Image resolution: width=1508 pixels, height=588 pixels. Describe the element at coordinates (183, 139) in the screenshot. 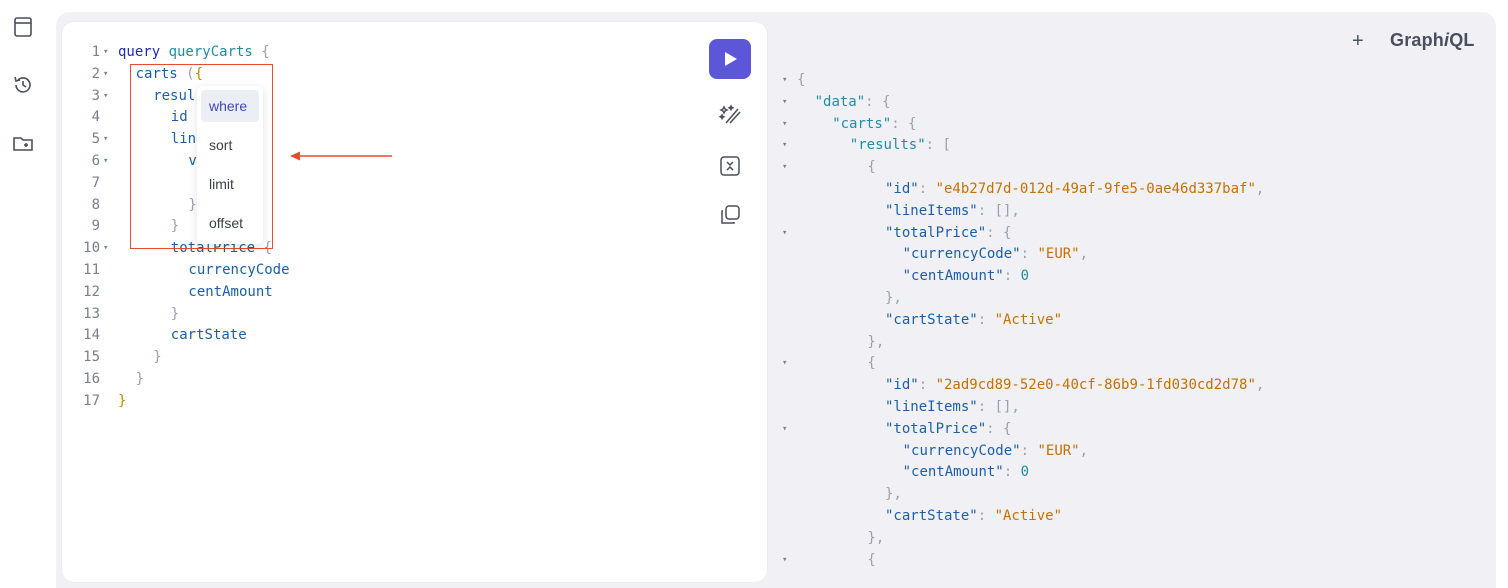

I see `code-token: lin` at that location.